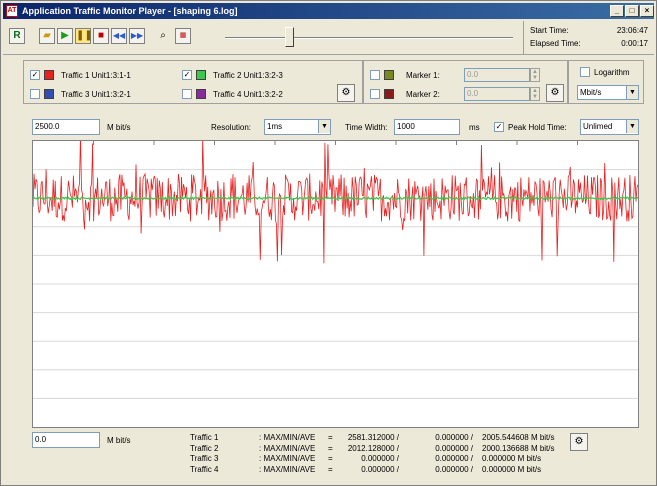  What do you see at coordinates (66, 440) in the screenshot?
I see `ymin-field: 0.0` at bounding box center [66, 440].